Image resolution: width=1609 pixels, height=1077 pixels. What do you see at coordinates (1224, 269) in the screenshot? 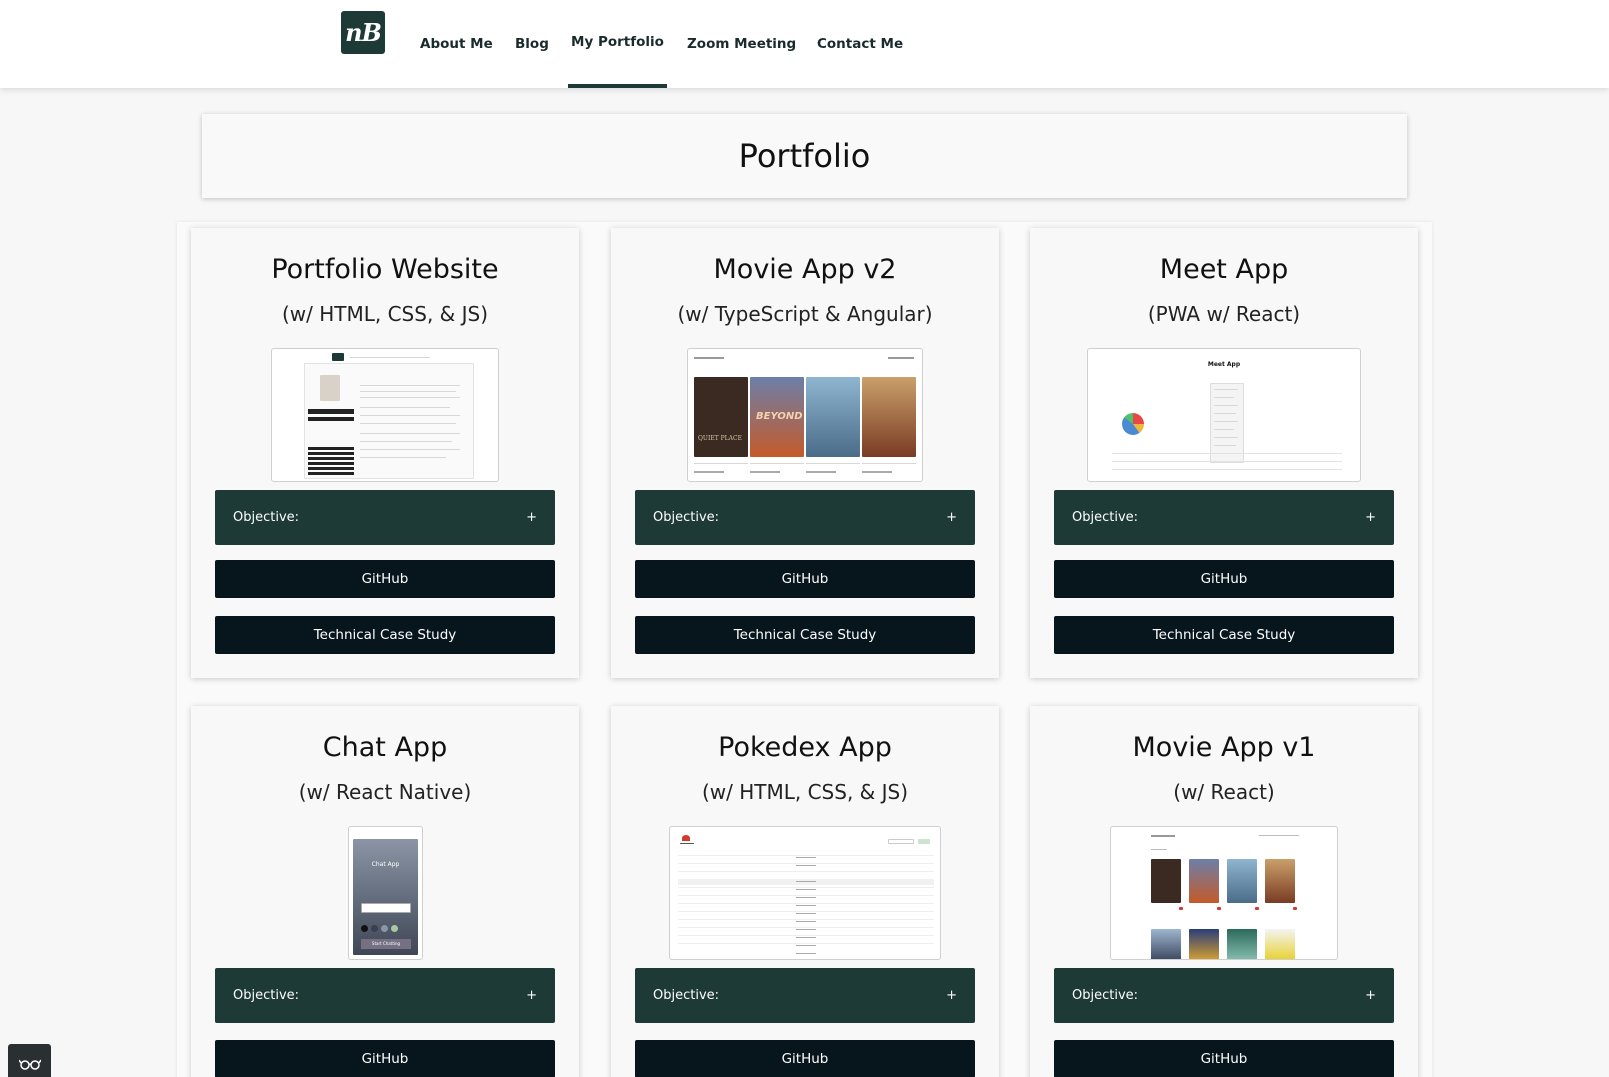
I see `project-title: Meet App` at bounding box center [1224, 269].